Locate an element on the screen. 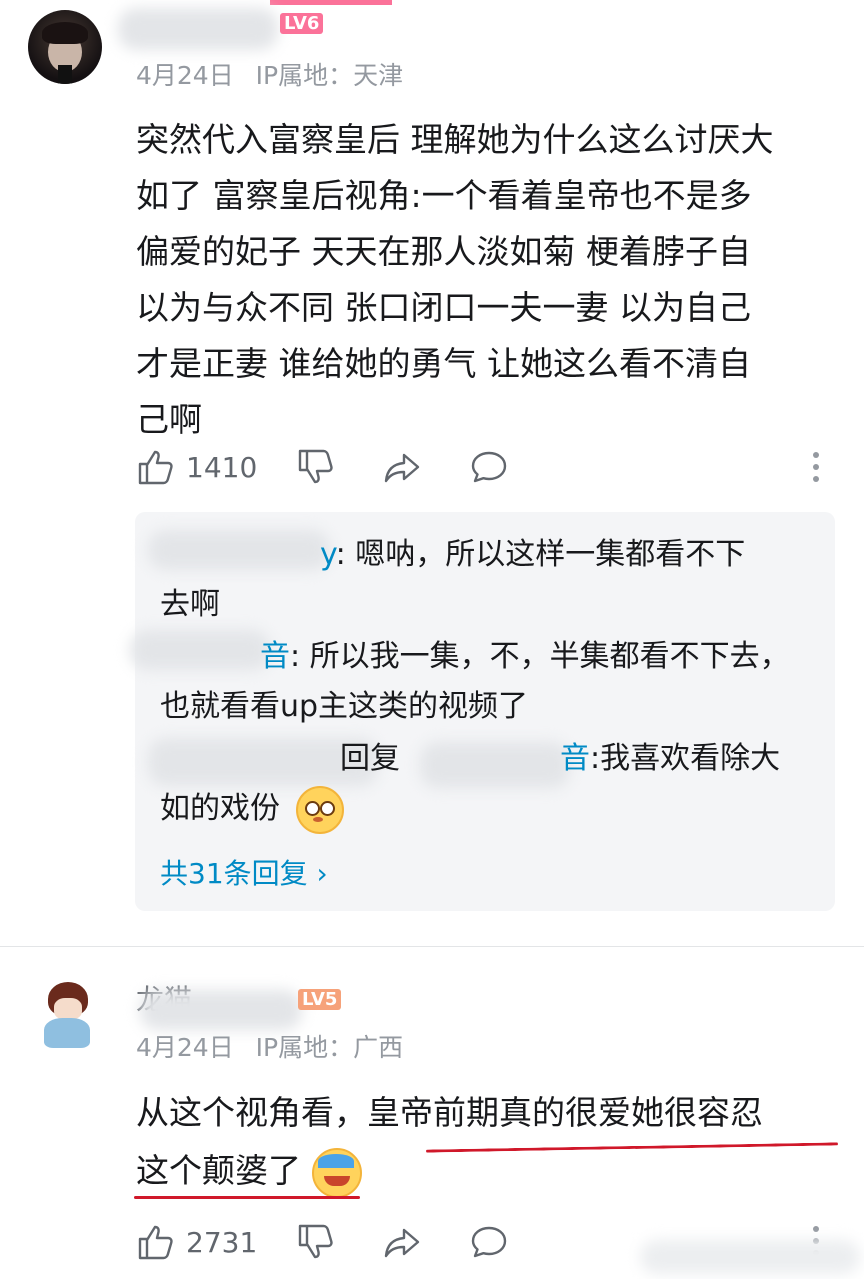  level-badge: LV5 is located at coordinates (320, 1000).